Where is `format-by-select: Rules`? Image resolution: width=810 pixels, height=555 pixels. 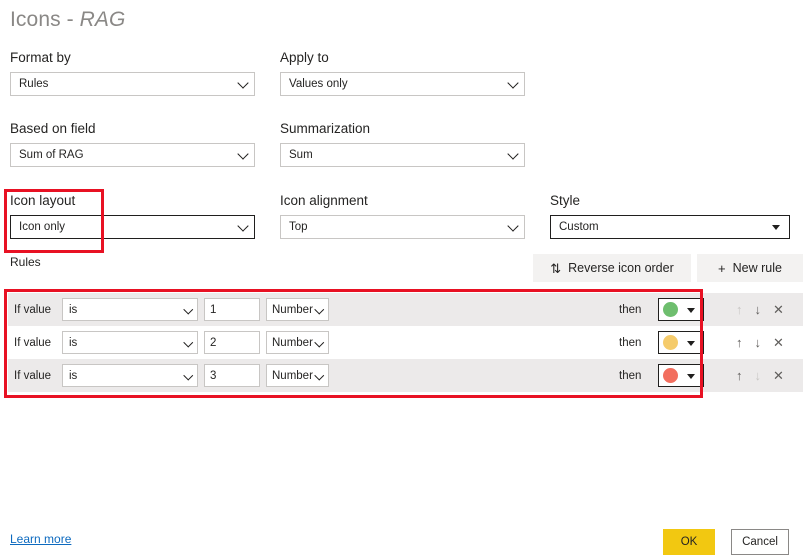
format-by-select: Rules is located at coordinates (132, 84).